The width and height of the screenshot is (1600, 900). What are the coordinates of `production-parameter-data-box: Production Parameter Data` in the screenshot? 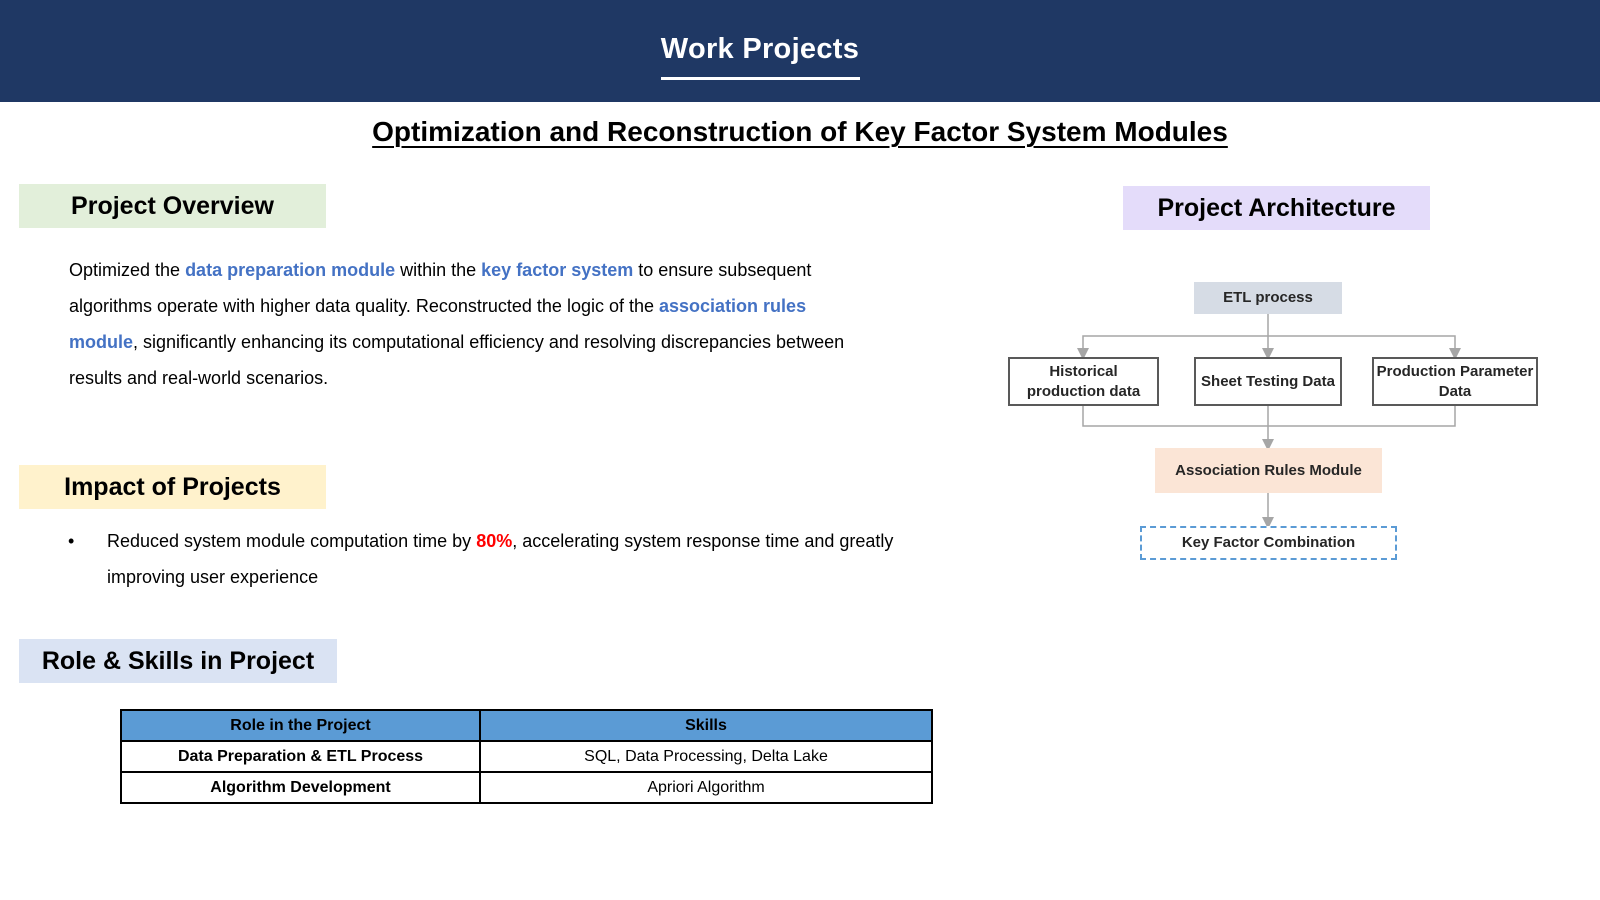 It's located at (1455, 381).